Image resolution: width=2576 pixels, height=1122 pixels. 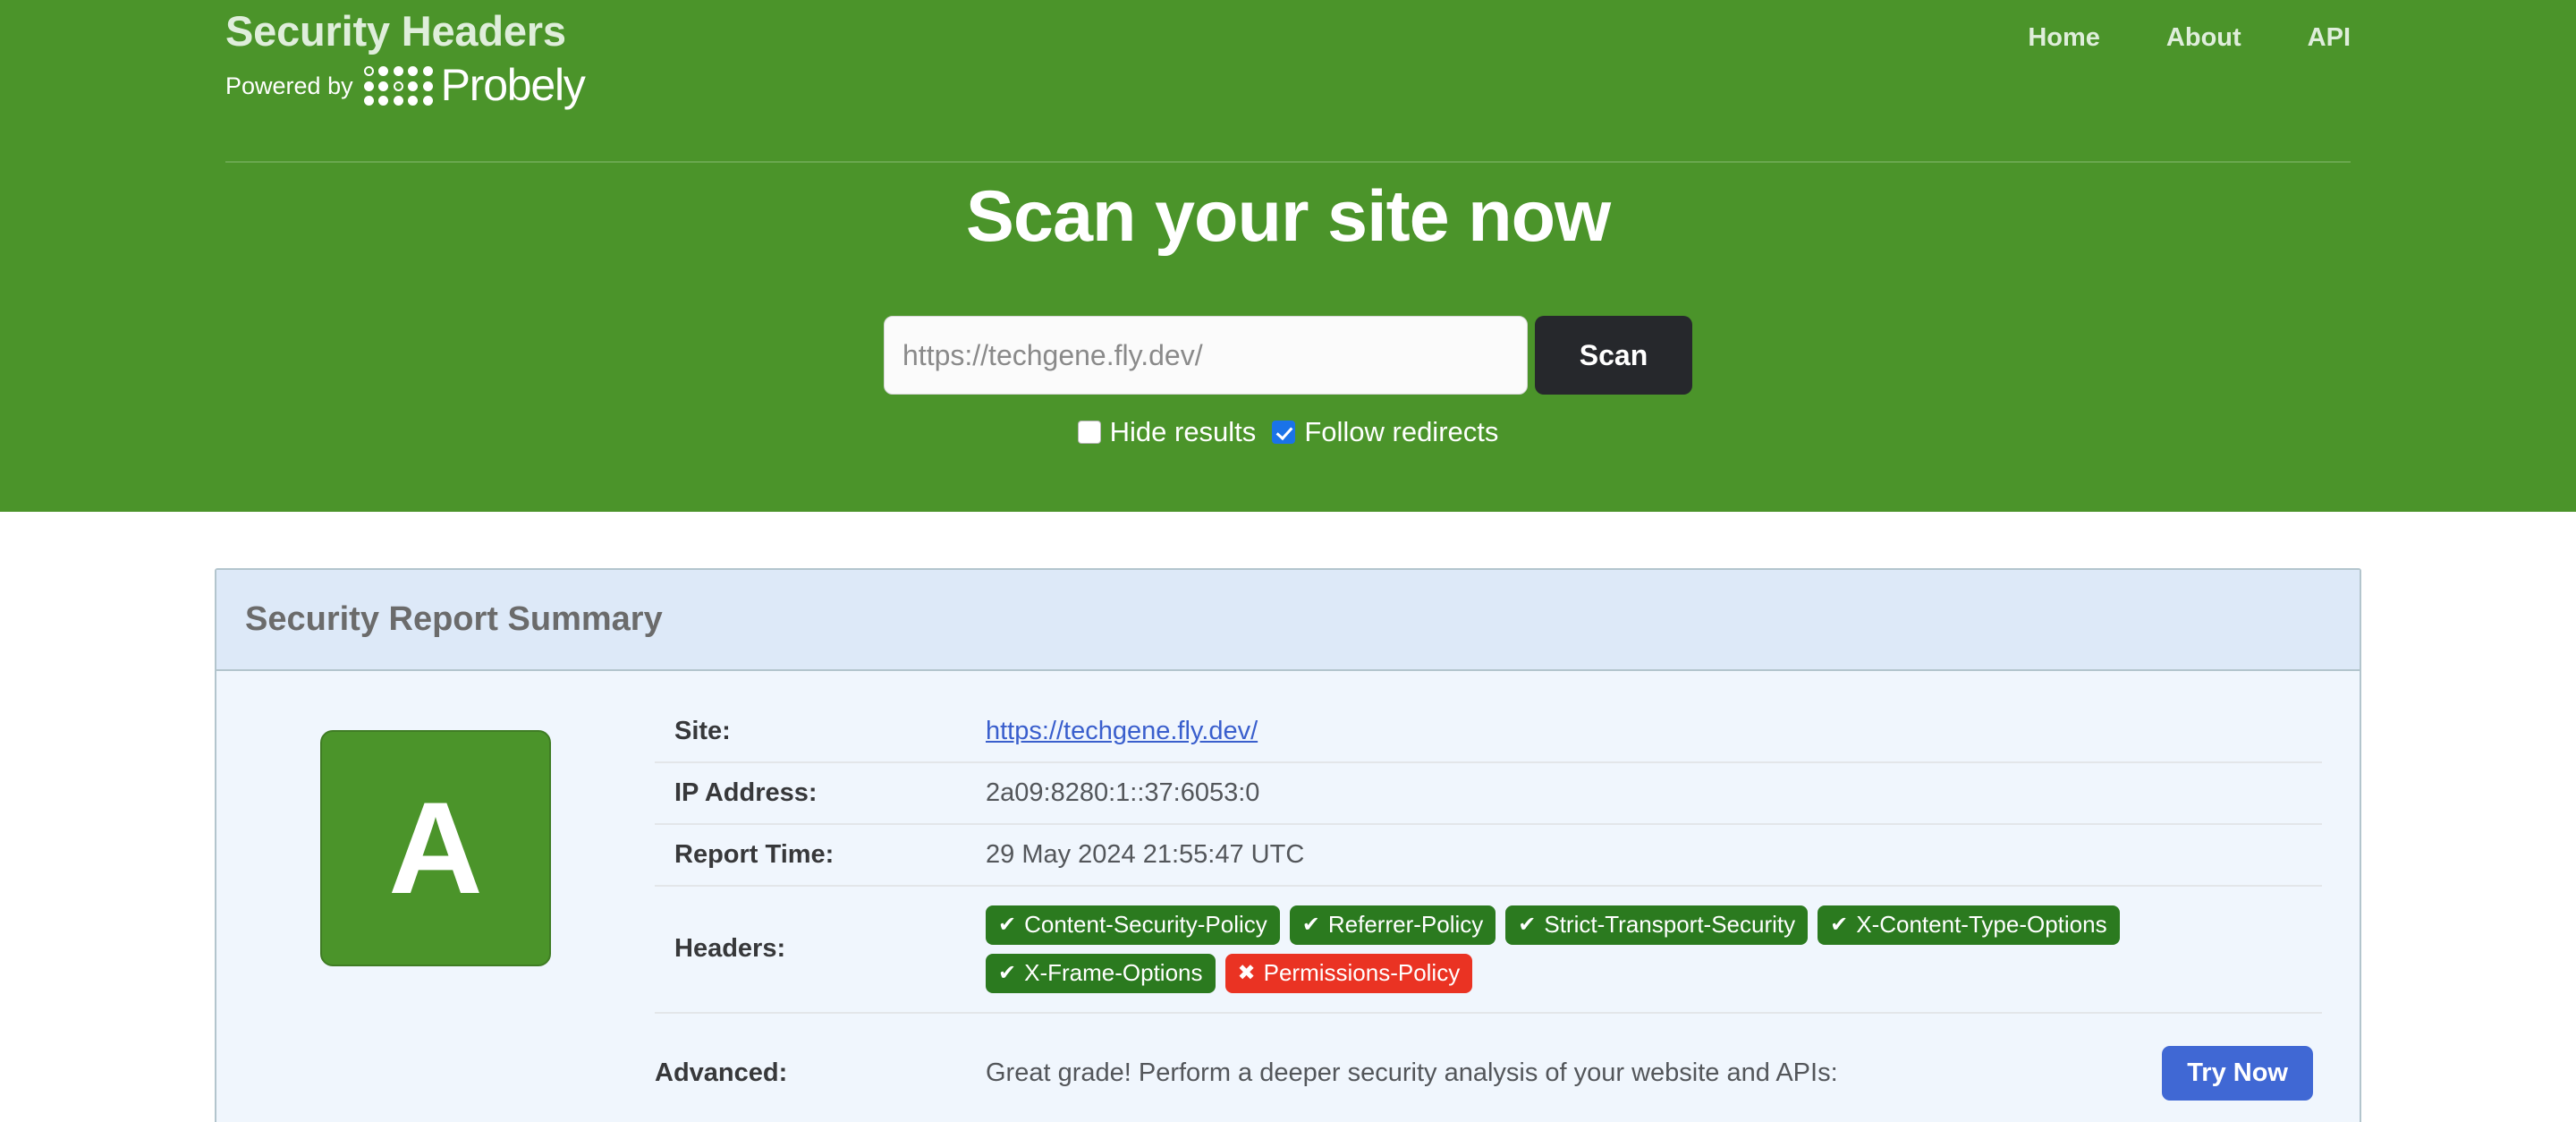 I want to click on status-badge: ✔ Content-Security-Policy, so click(x=1133, y=925).